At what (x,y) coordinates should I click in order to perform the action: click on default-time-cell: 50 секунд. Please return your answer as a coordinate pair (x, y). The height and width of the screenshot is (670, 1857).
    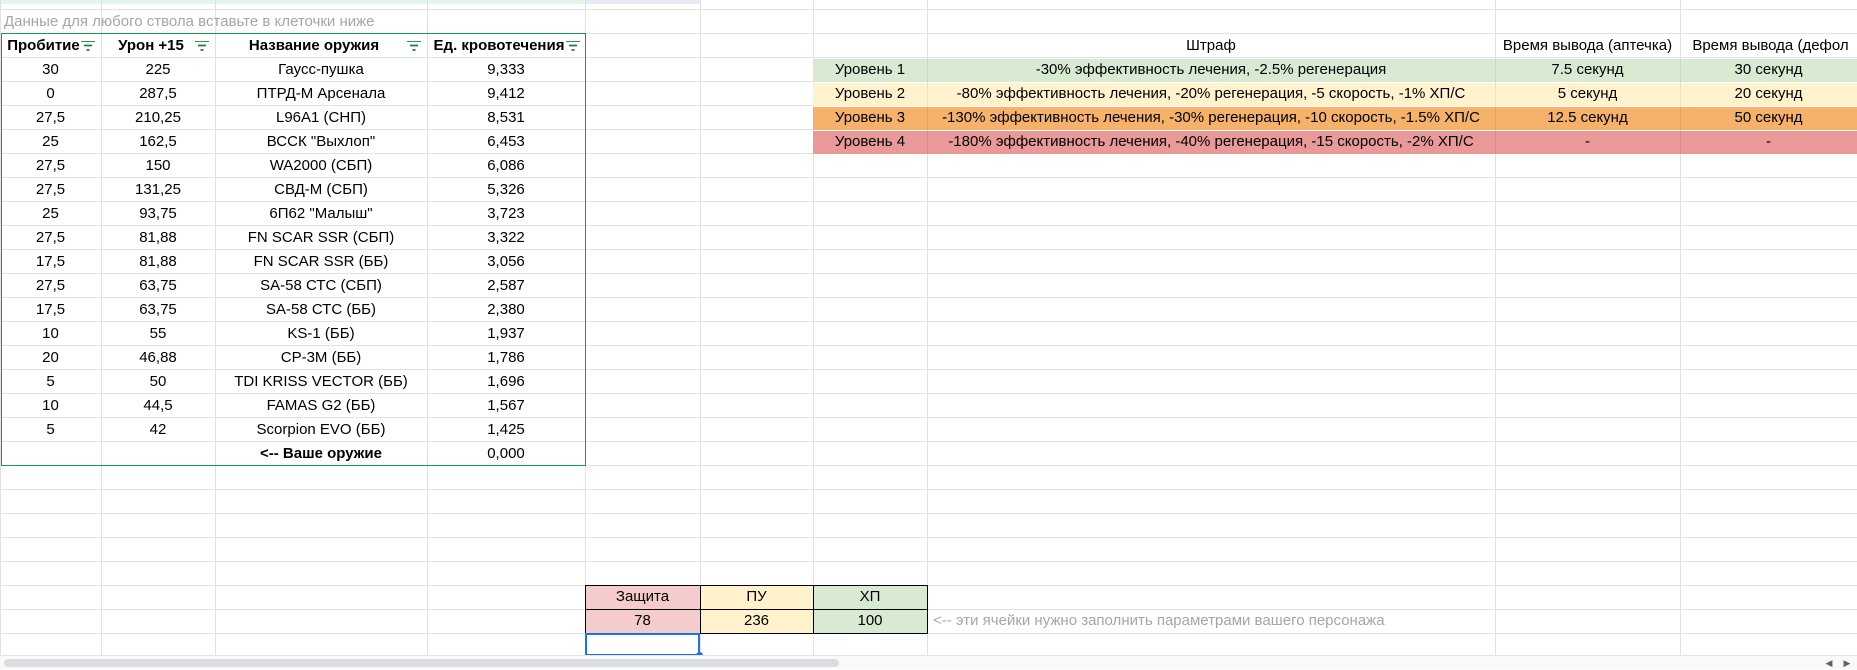
    Looking at the image, I should click on (1768, 118).